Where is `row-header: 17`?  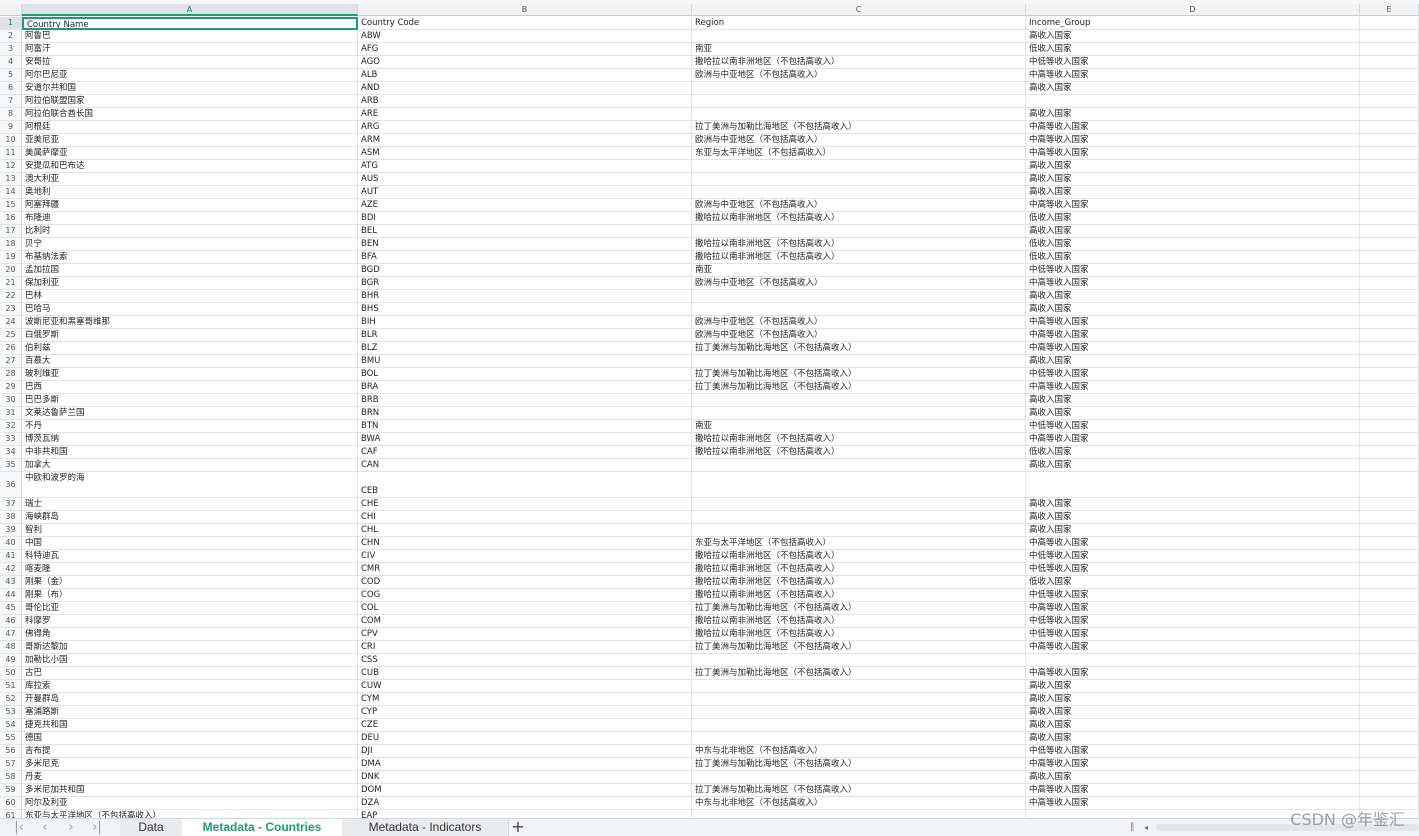
row-header: 17 is located at coordinates (11, 231).